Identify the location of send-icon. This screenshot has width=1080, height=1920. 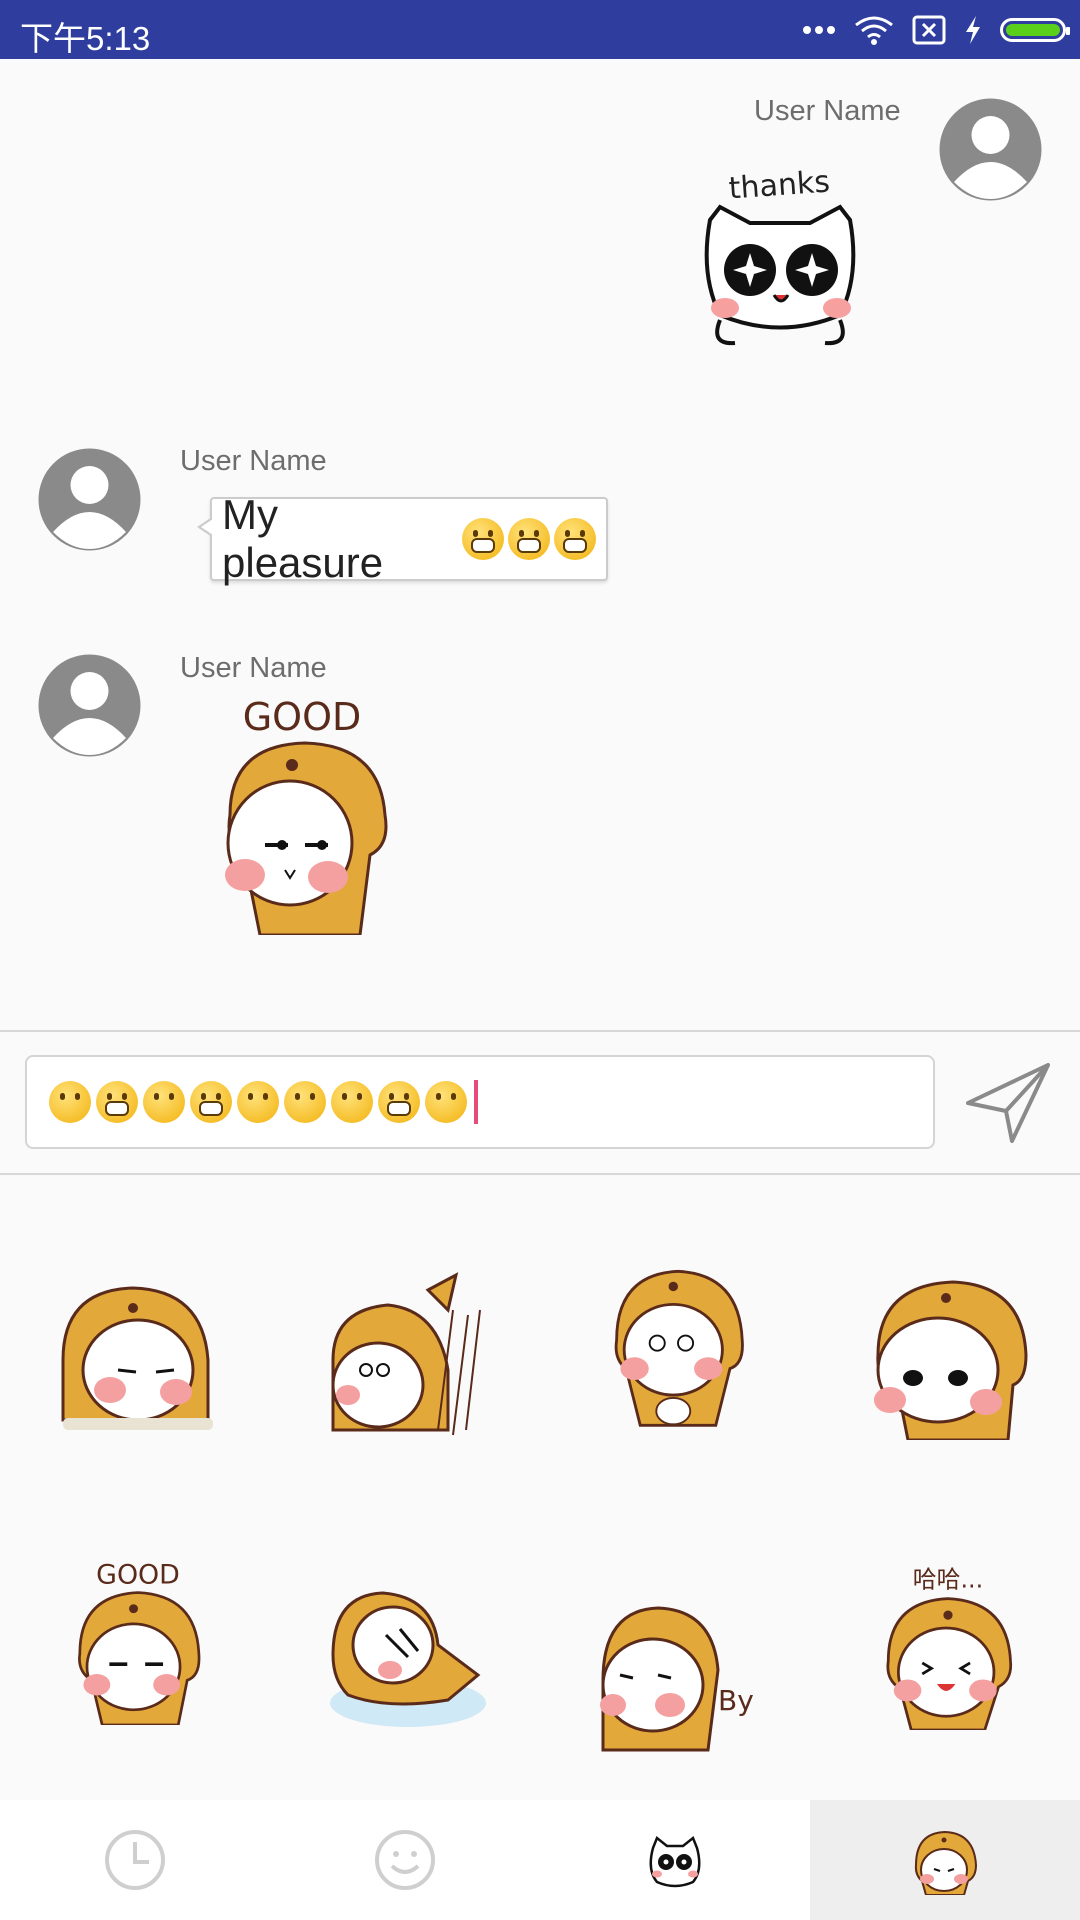
(1010, 1102).